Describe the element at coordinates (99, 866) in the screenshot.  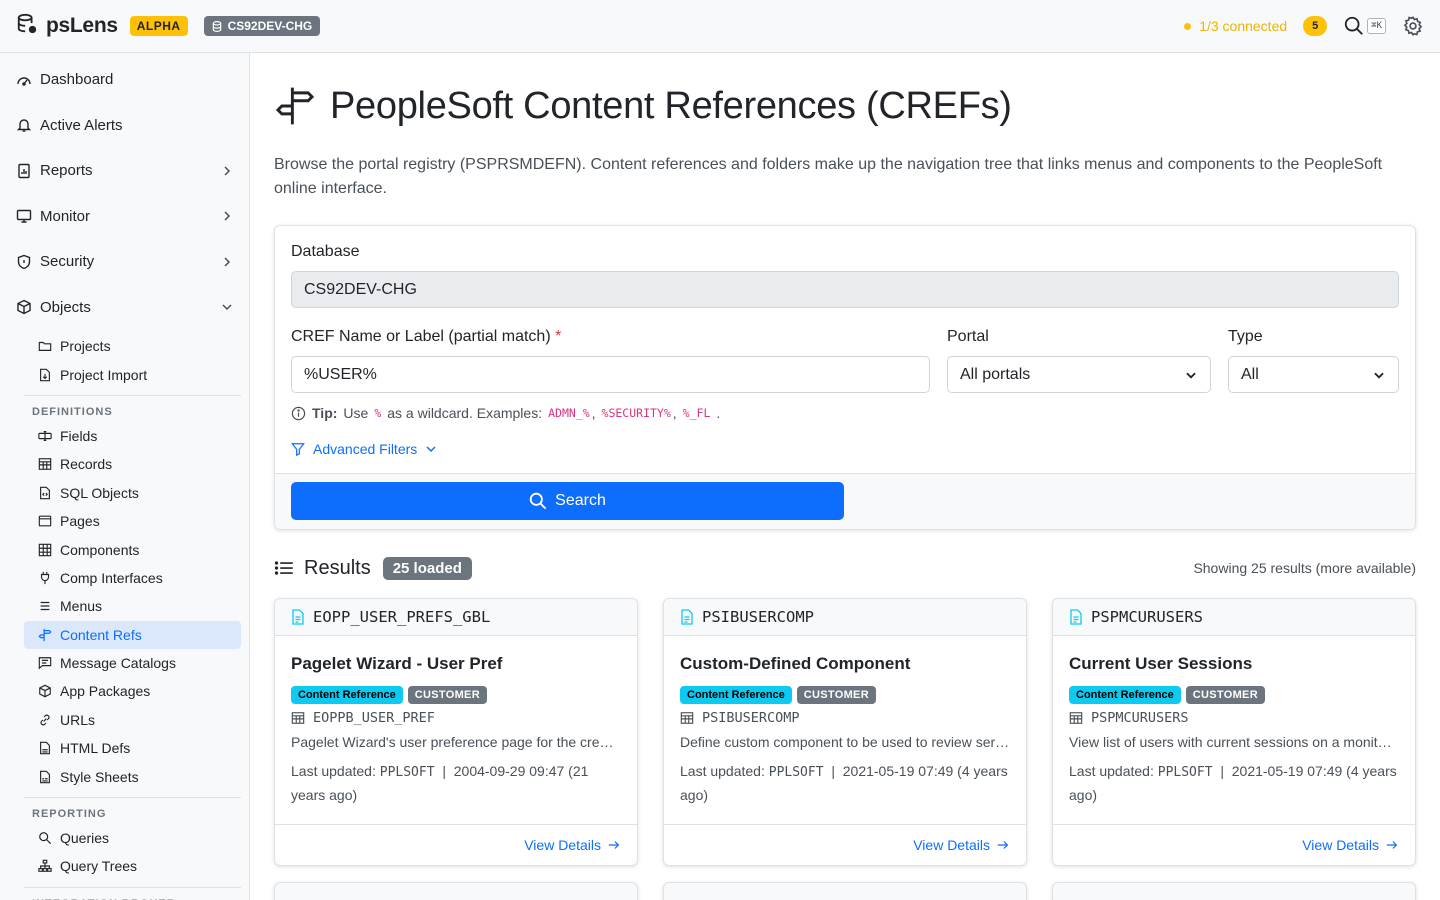
I see `sidebar-item-label: Query Trees` at that location.